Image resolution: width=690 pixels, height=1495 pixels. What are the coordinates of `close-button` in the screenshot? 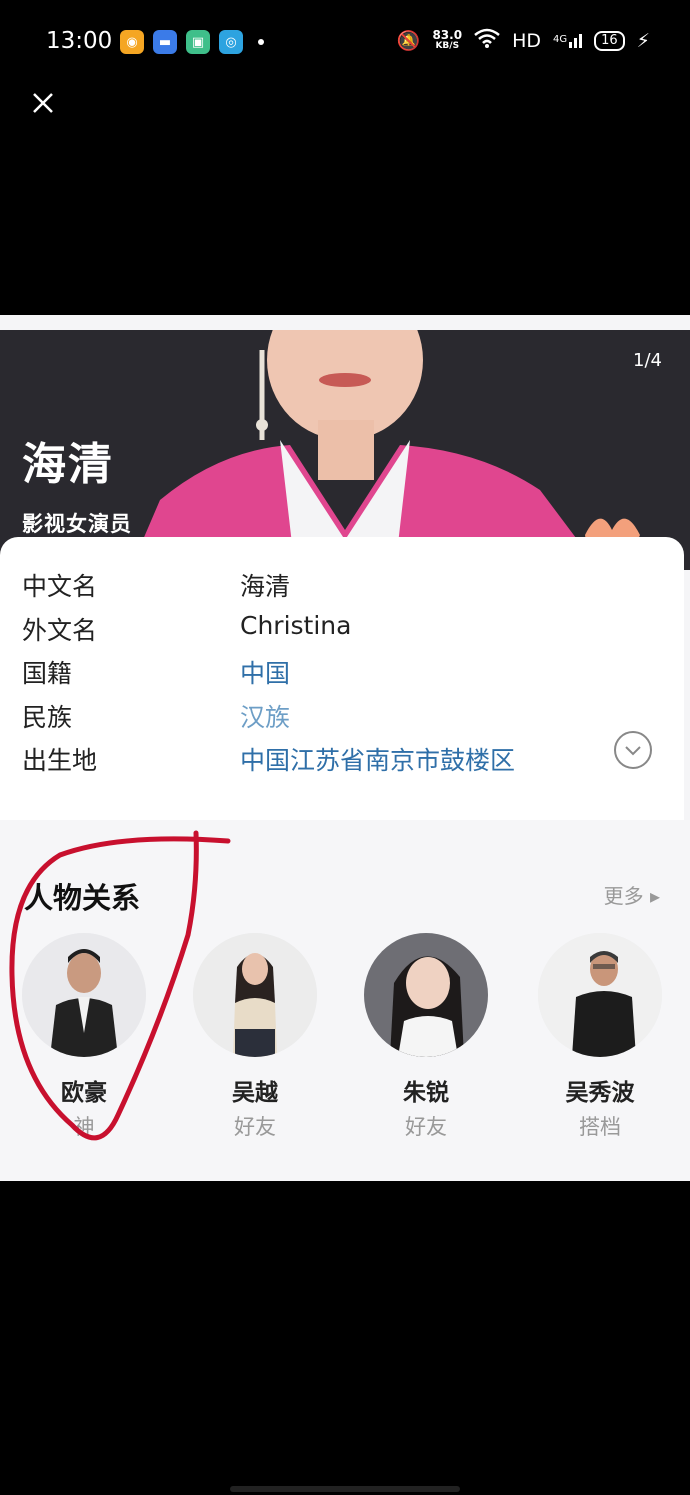 It's located at (43, 103).